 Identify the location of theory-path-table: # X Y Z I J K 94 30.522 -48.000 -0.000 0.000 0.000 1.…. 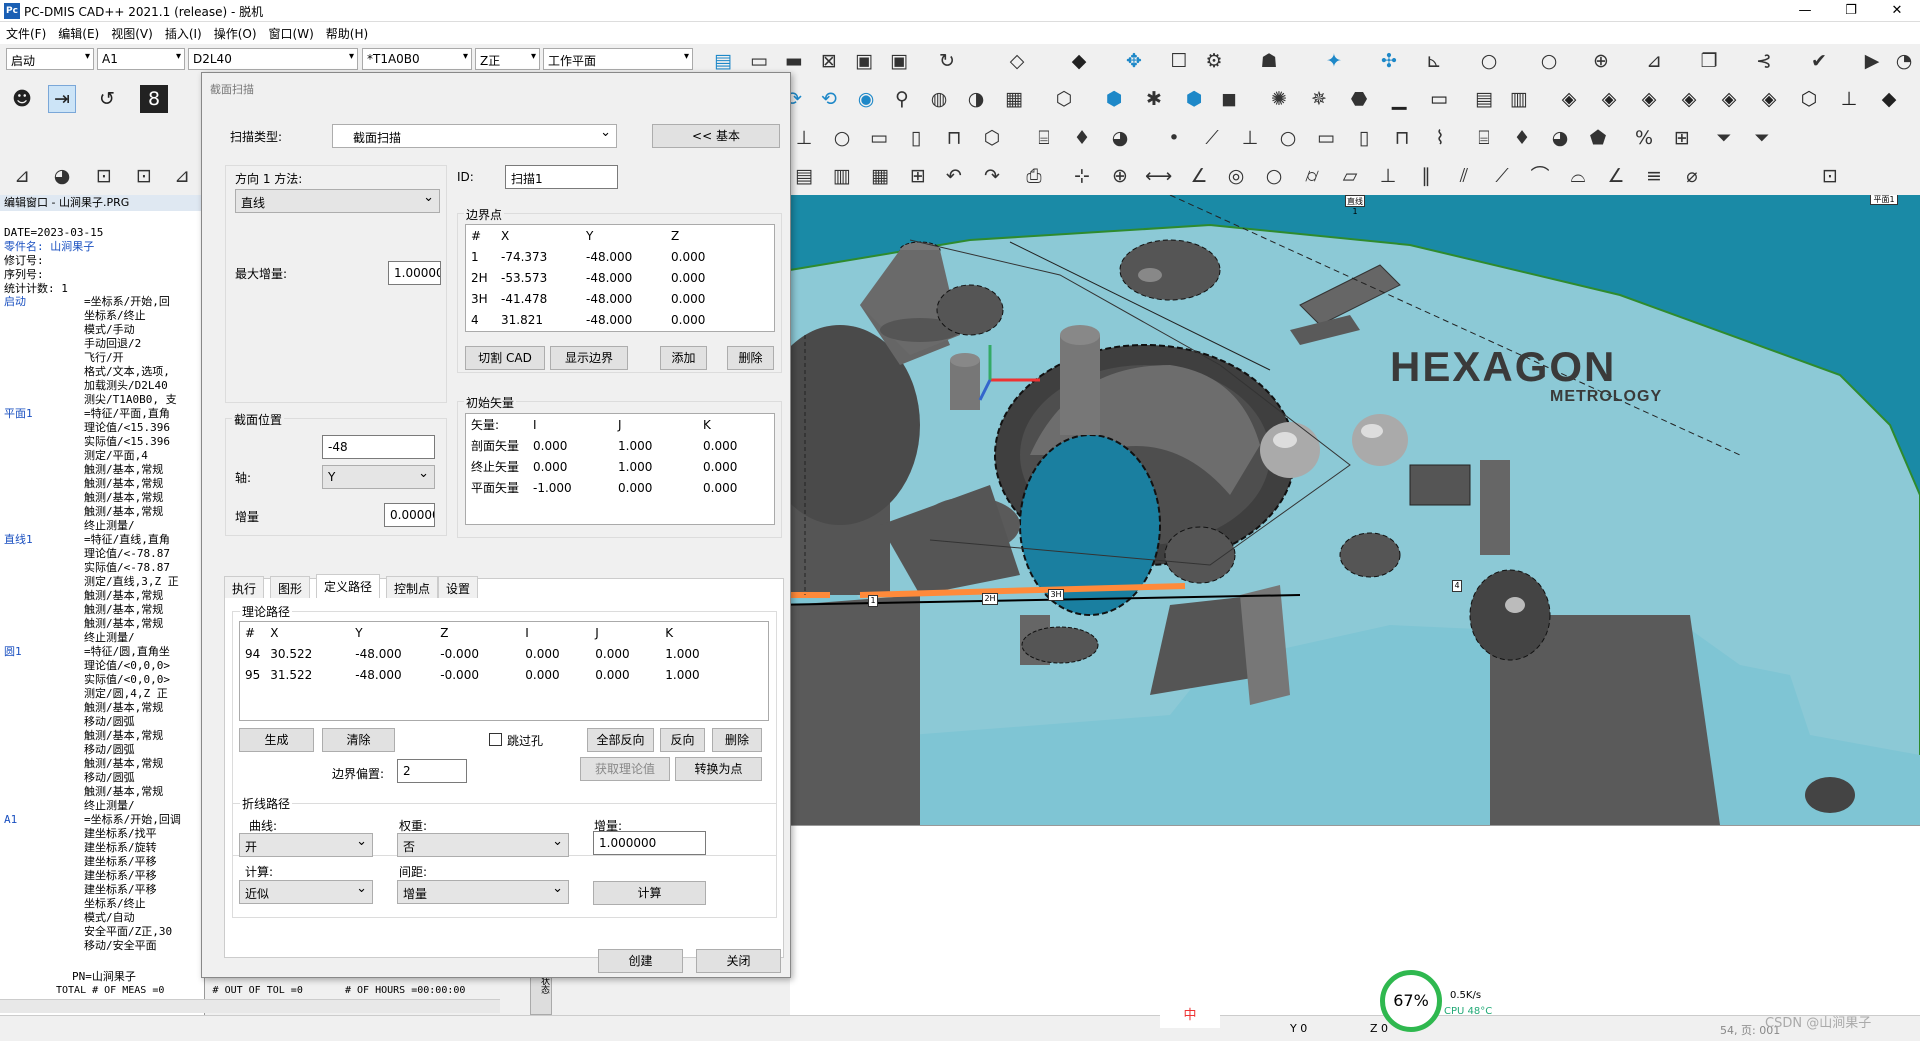
(504, 671).